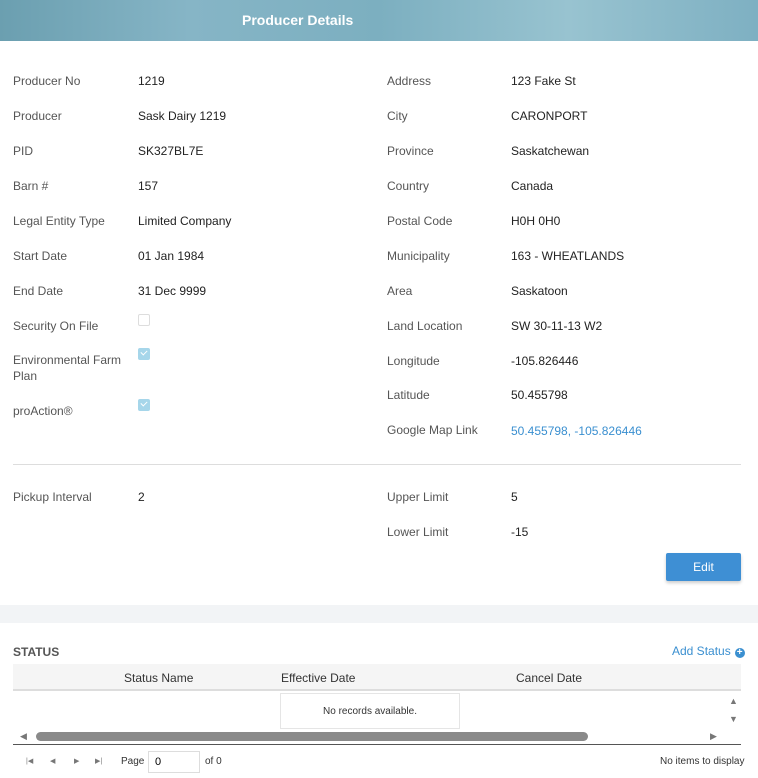 The height and width of the screenshot is (778, 758). Describe the element at coordinates (413, 361) in the screenshot. I see `longitude-label: Longitude` at that location.